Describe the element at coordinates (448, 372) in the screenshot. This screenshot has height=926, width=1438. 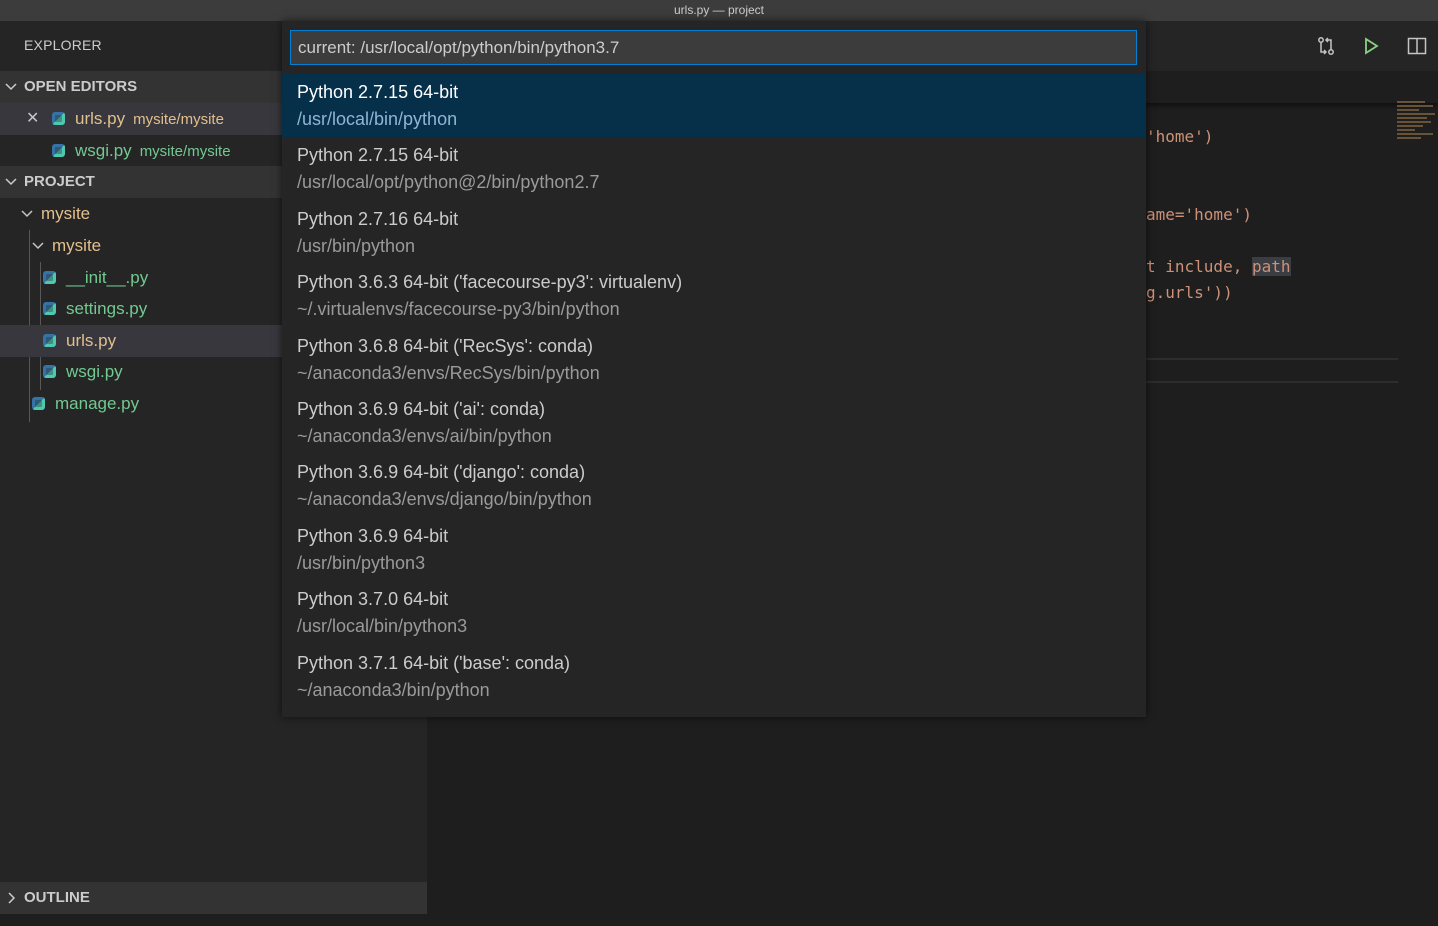
I see `interpreter-path: ~/anaconda3/envs/RecSys/bin/python` at that location.